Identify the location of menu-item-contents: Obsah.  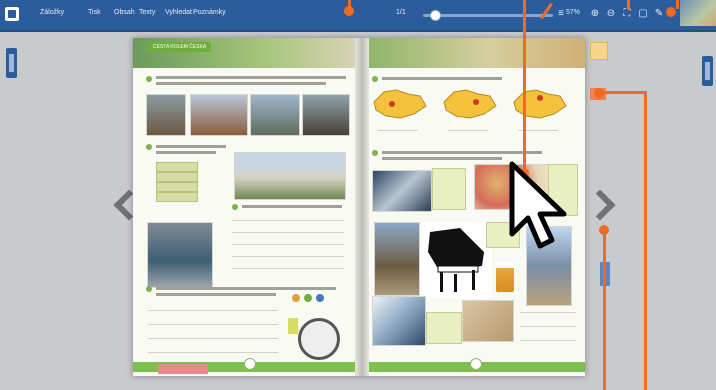
(124, 12).